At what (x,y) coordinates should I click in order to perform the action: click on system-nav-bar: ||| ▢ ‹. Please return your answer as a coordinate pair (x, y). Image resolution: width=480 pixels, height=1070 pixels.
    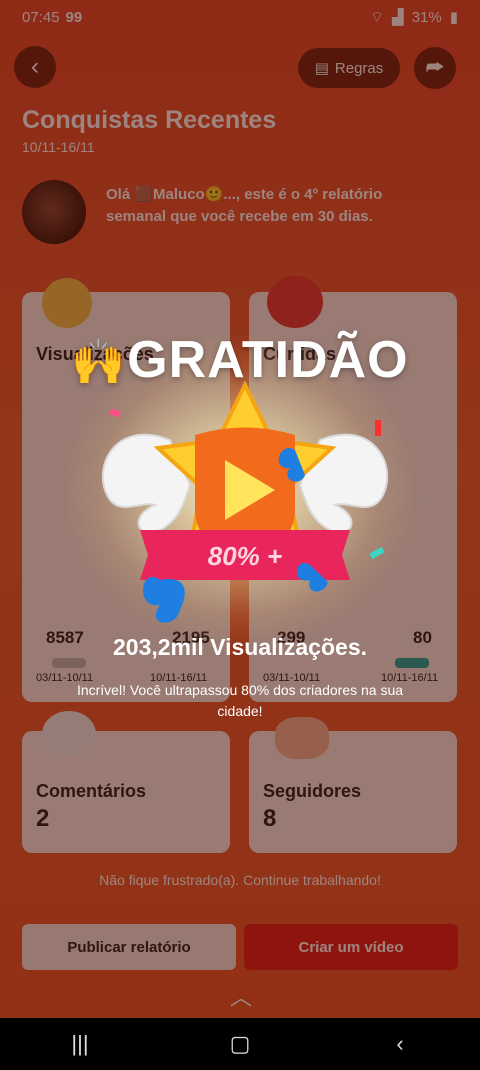
    Looking at the image, I should click on (240, 1044).